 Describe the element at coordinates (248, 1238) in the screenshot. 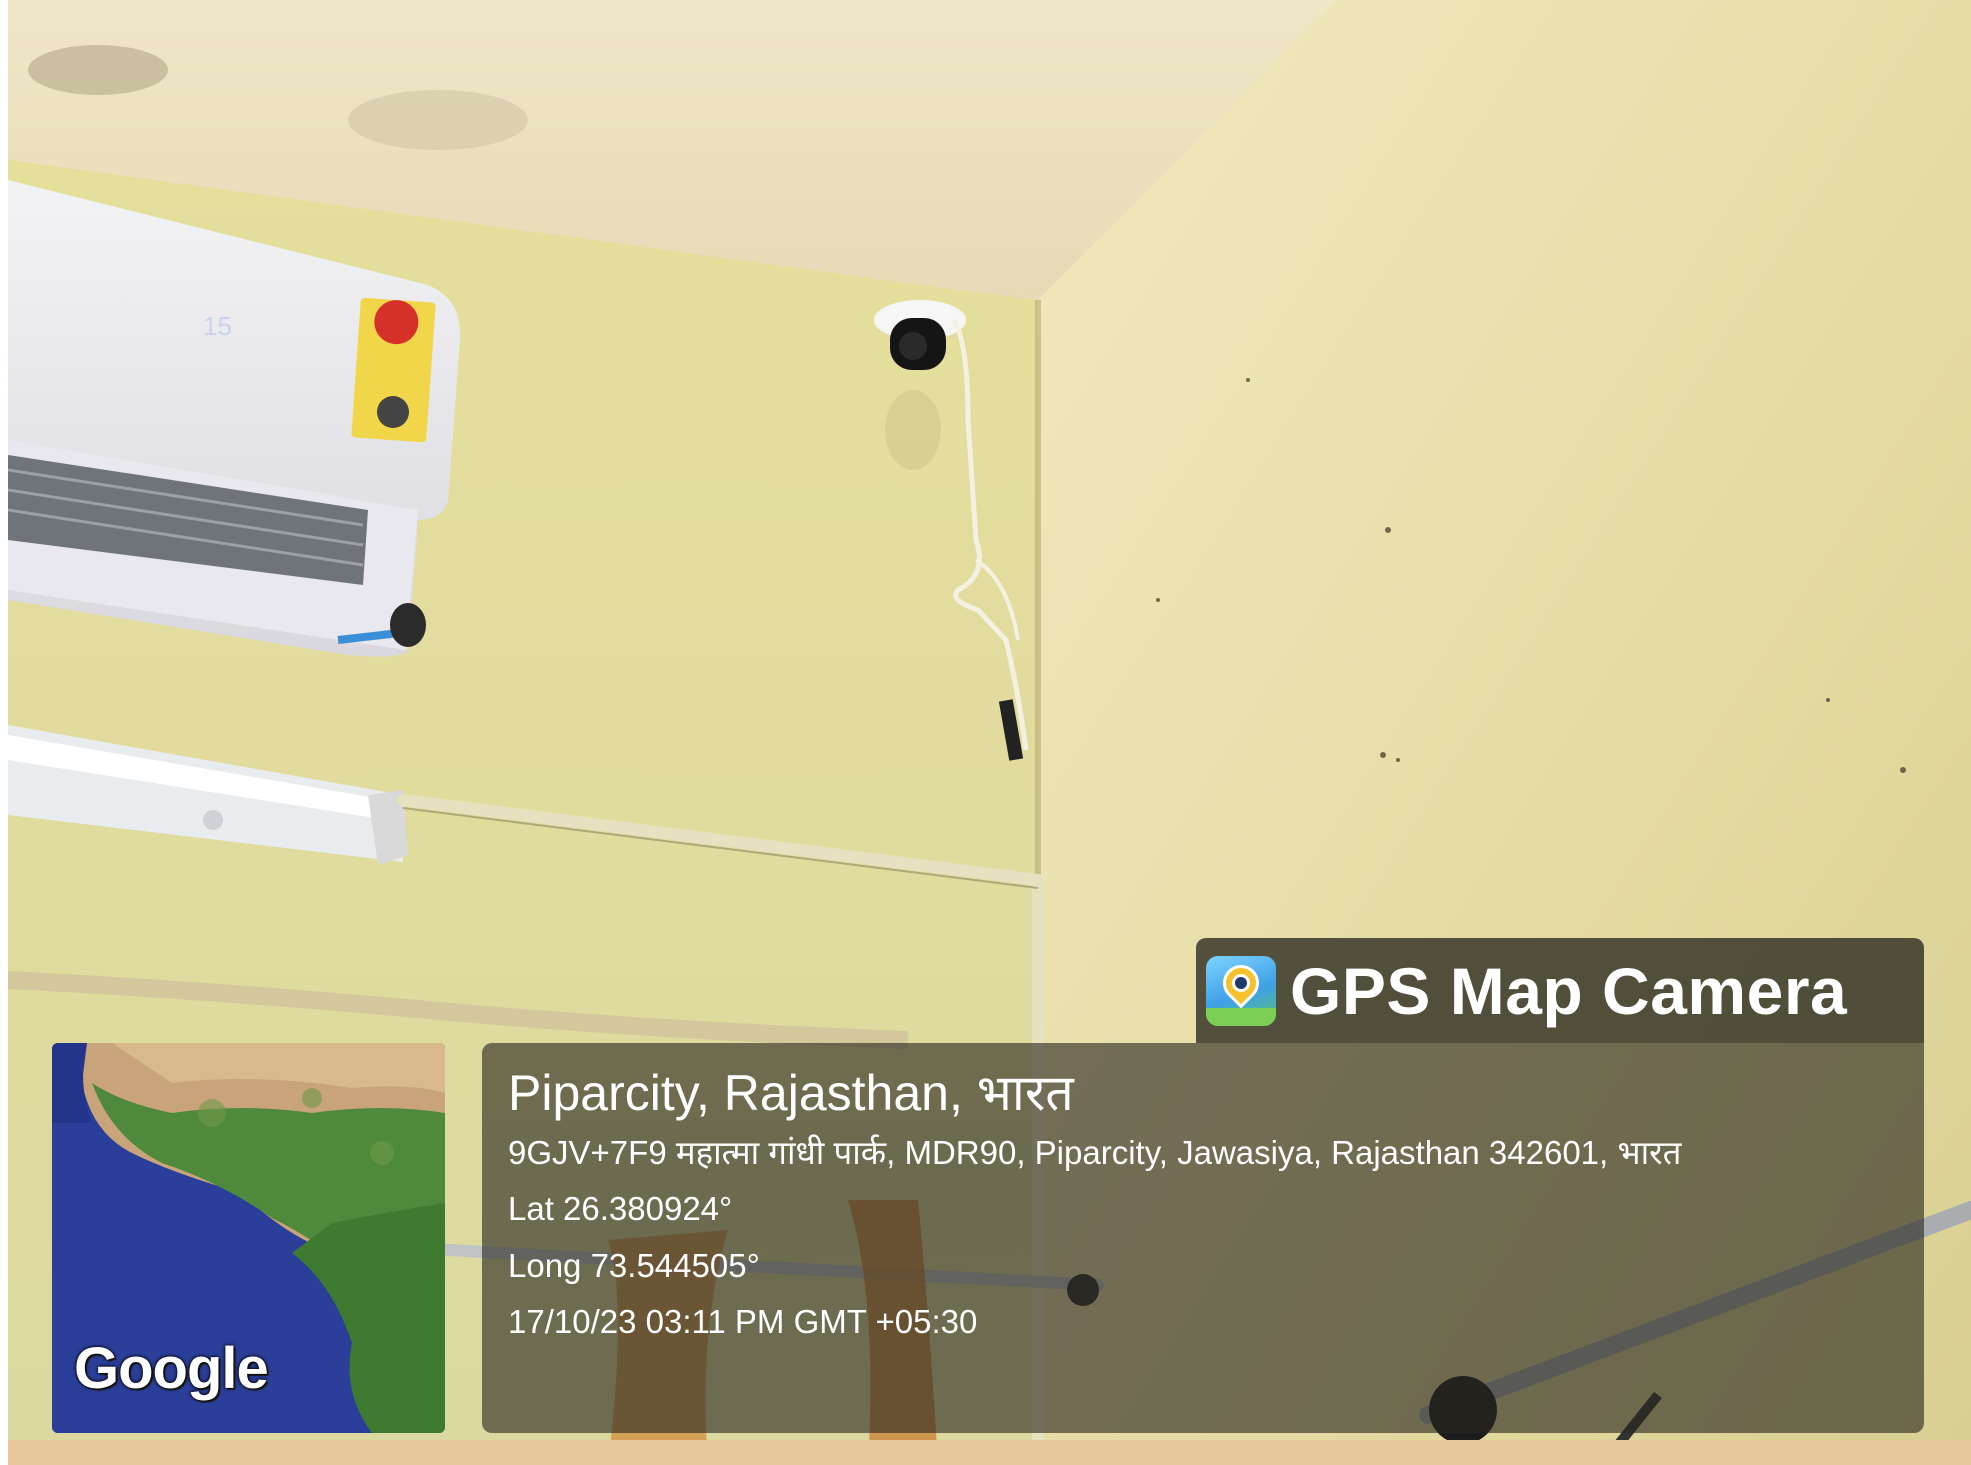

I see `satellite-map-thumbnail: Google` at that location.